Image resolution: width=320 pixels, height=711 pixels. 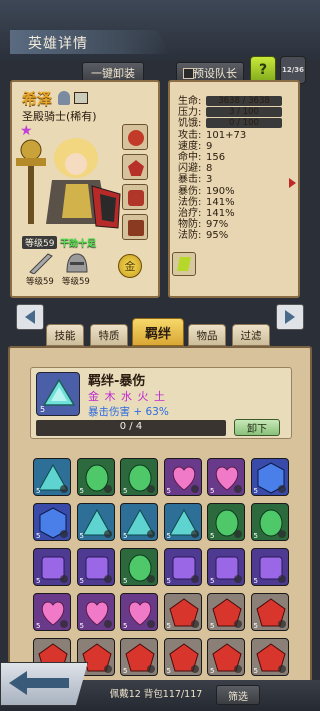 I want to click on tab-traits: 特质, so click(x=109, y=335).